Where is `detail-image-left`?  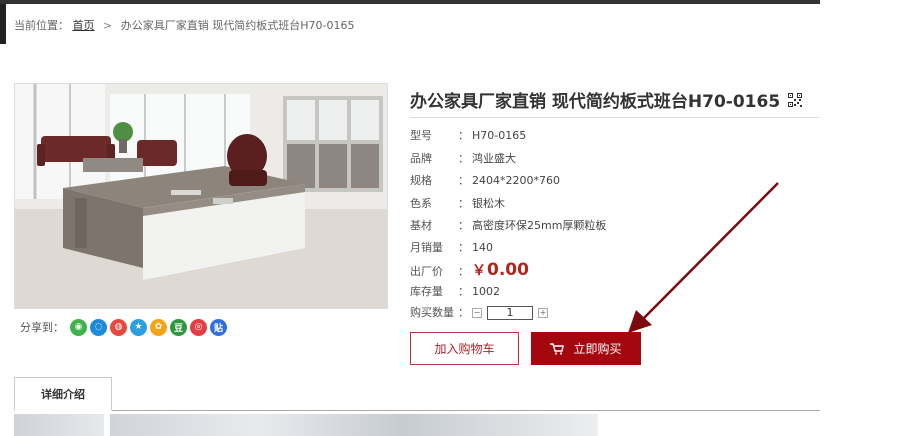
detail-image-left is located at coordinates (59, 425).